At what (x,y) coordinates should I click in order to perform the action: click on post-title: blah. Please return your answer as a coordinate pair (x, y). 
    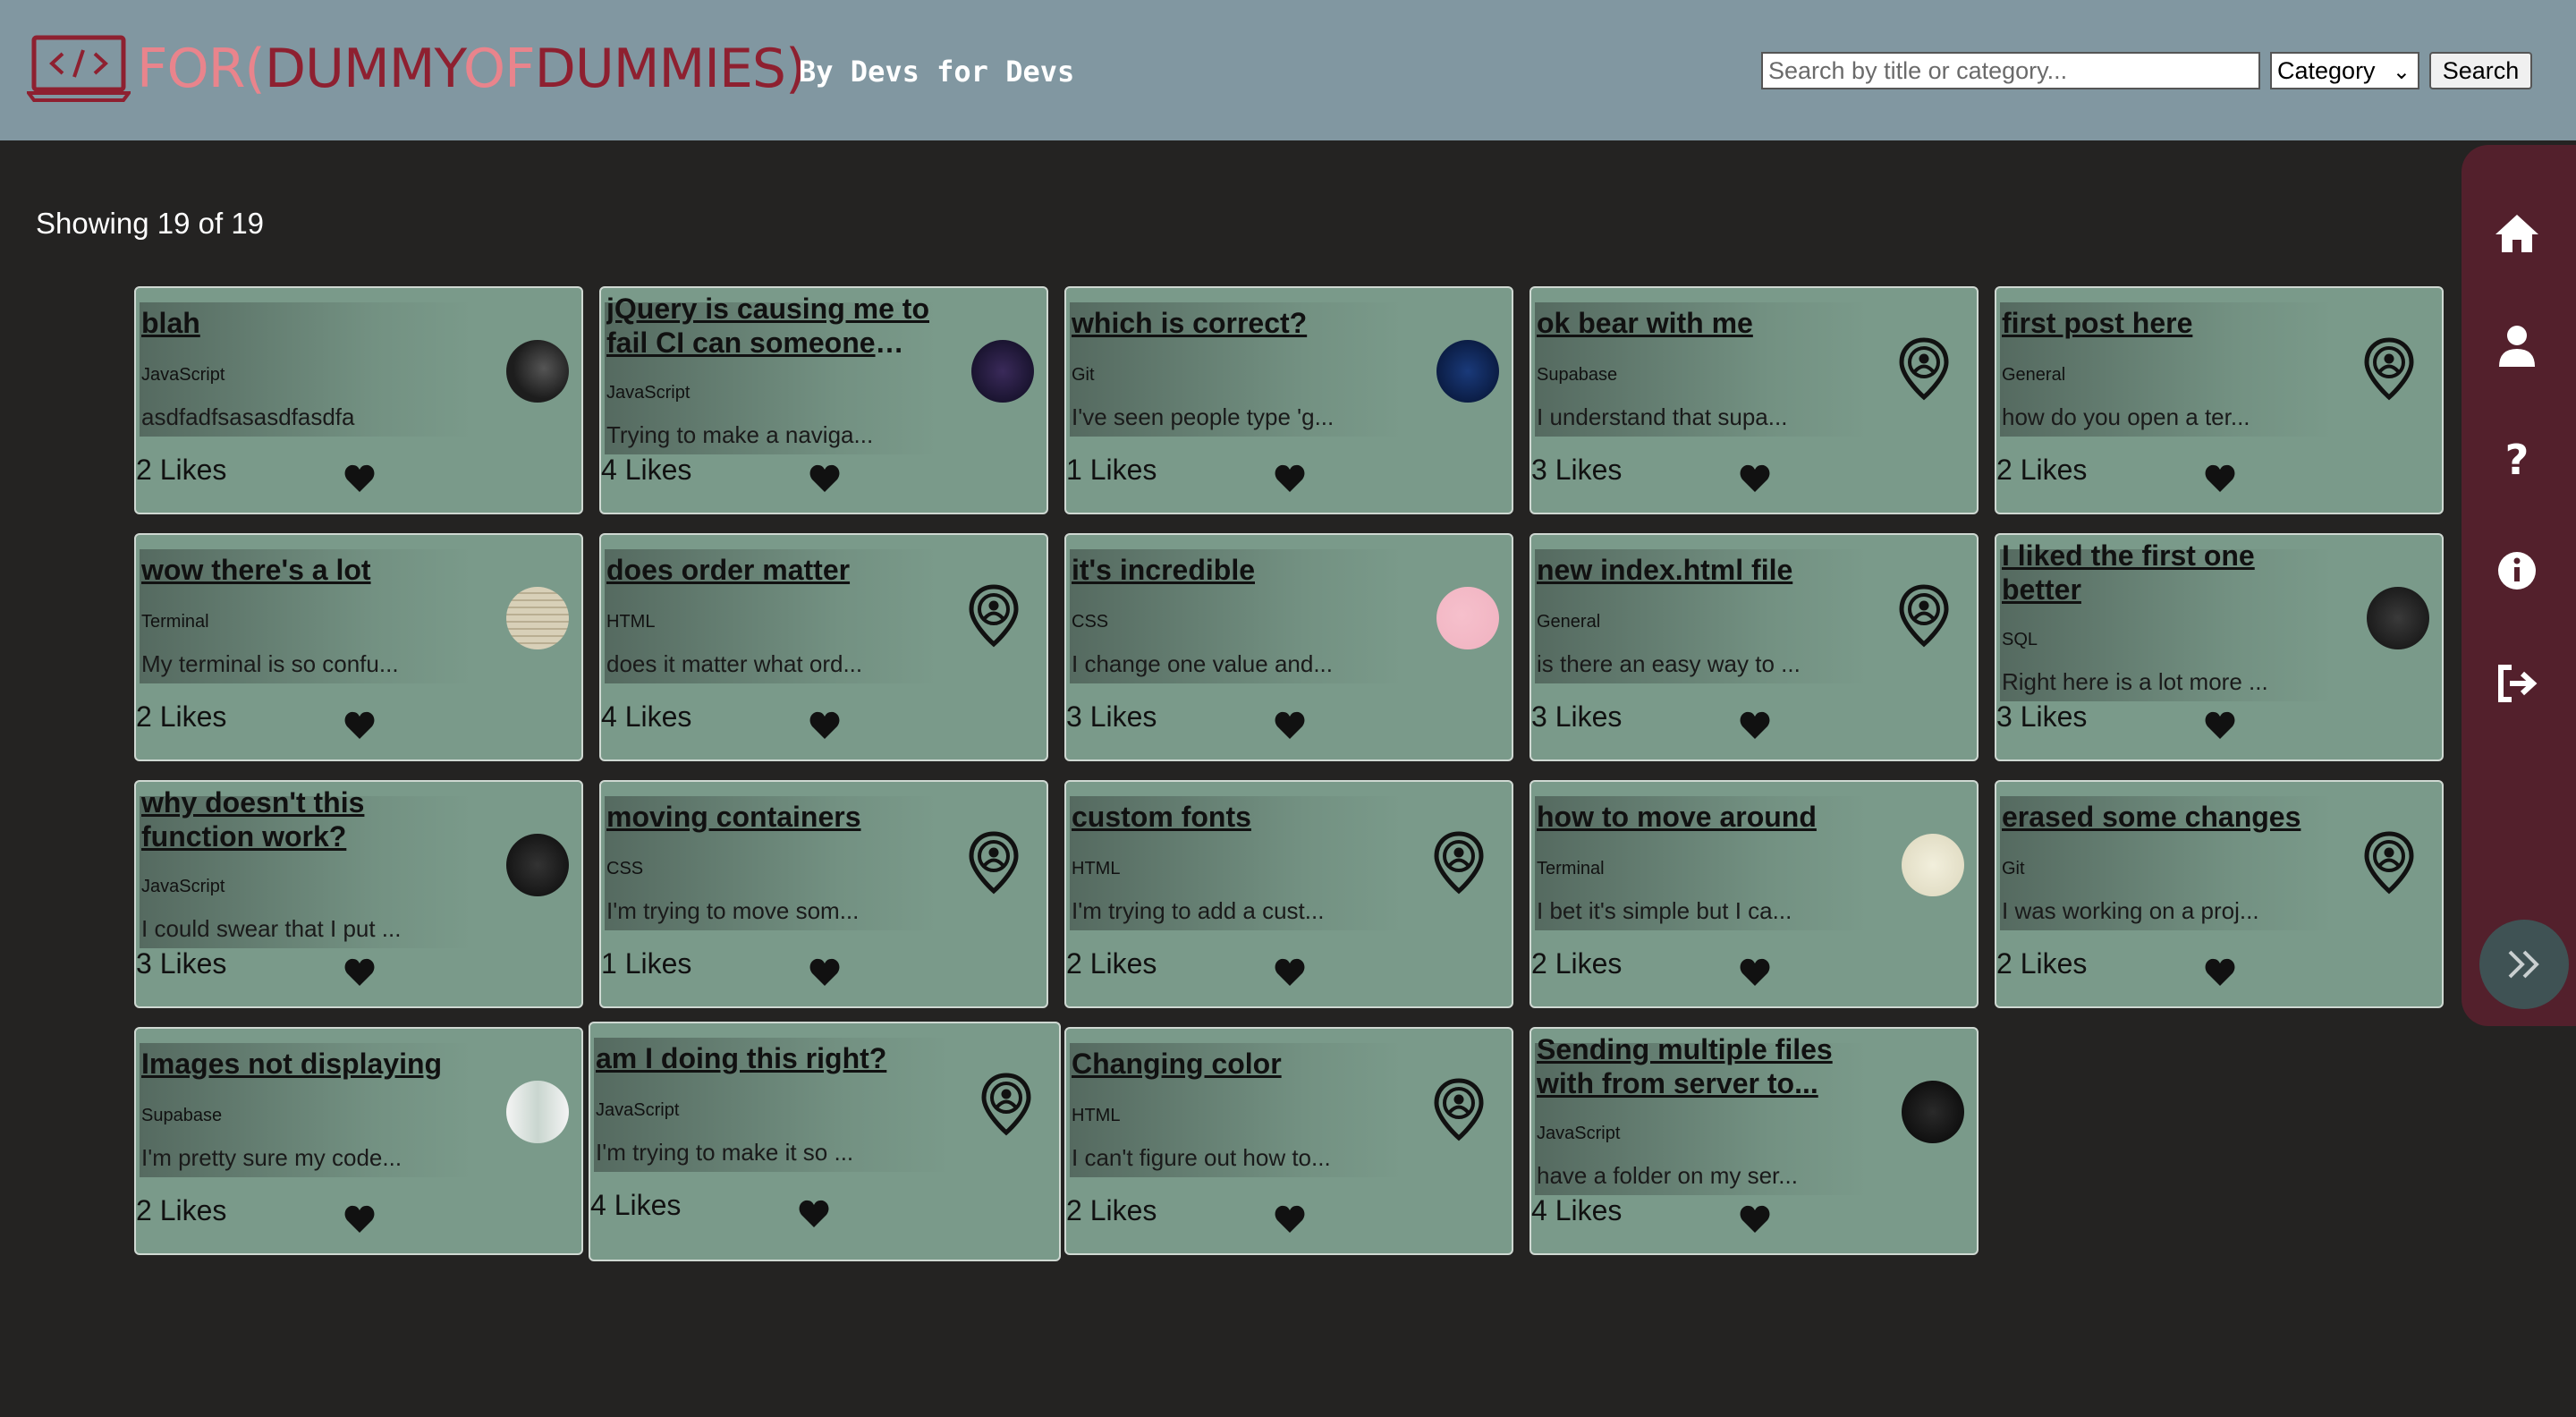
    Looking at the image, I should click on (311, 323).